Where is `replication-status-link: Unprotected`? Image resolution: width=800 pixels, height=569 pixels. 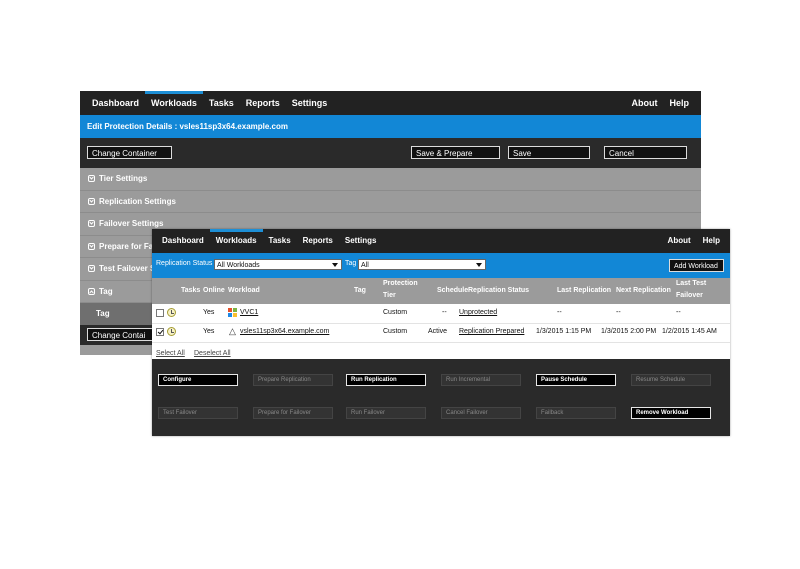 replication-status-link: Unprotected is located at coordinates (478, 312).